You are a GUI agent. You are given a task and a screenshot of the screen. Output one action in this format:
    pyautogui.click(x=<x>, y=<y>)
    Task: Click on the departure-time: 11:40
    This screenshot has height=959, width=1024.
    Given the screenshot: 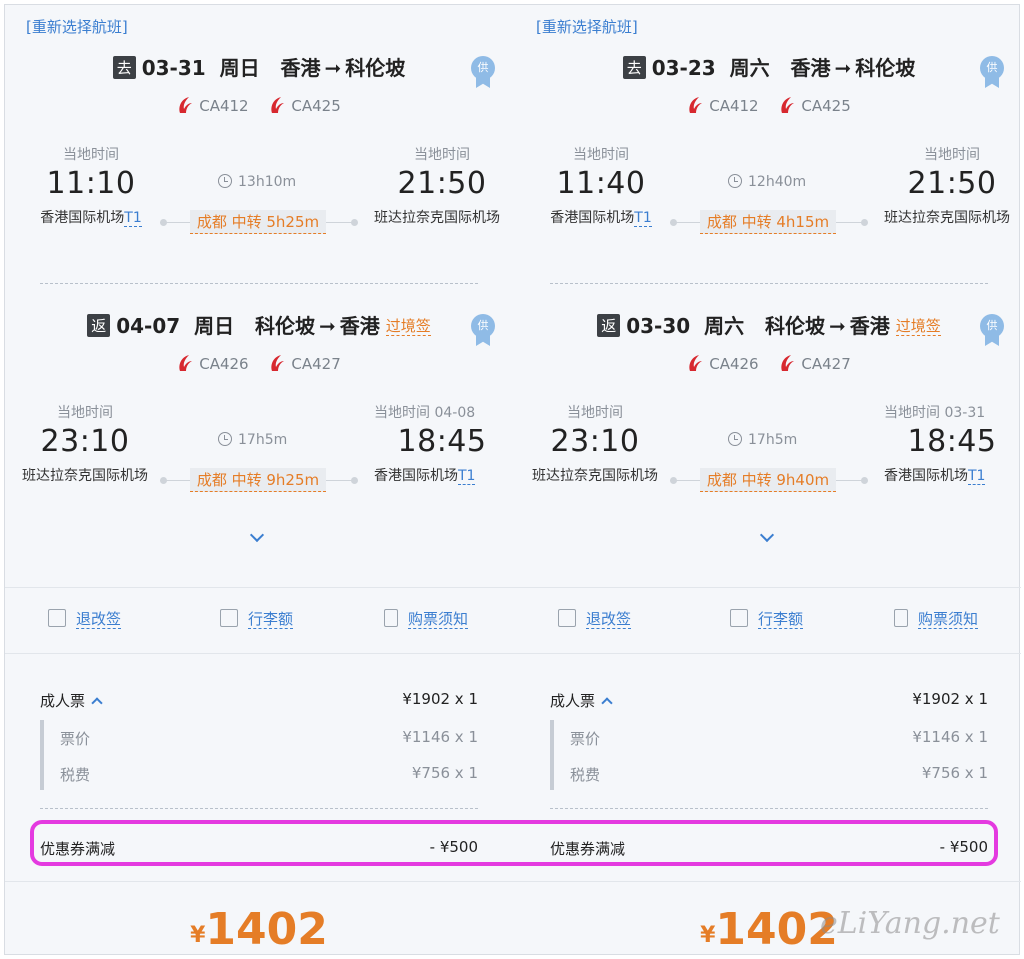 What is the action you would take?
    pyautogui.click(x=601, y=183)
    